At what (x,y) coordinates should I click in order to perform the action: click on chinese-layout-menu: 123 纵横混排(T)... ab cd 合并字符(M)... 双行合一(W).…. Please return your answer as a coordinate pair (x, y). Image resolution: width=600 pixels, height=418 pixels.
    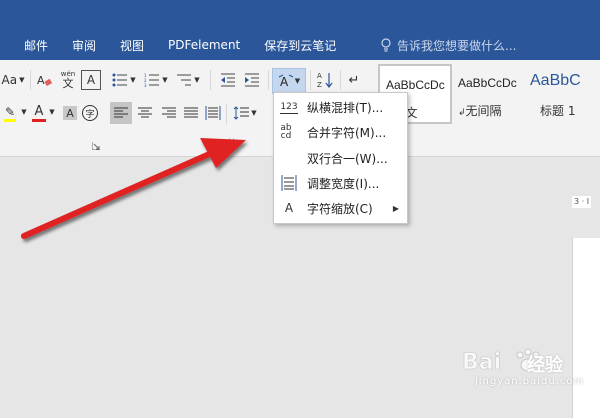
    Looking at the image, I should click on (340, 158).